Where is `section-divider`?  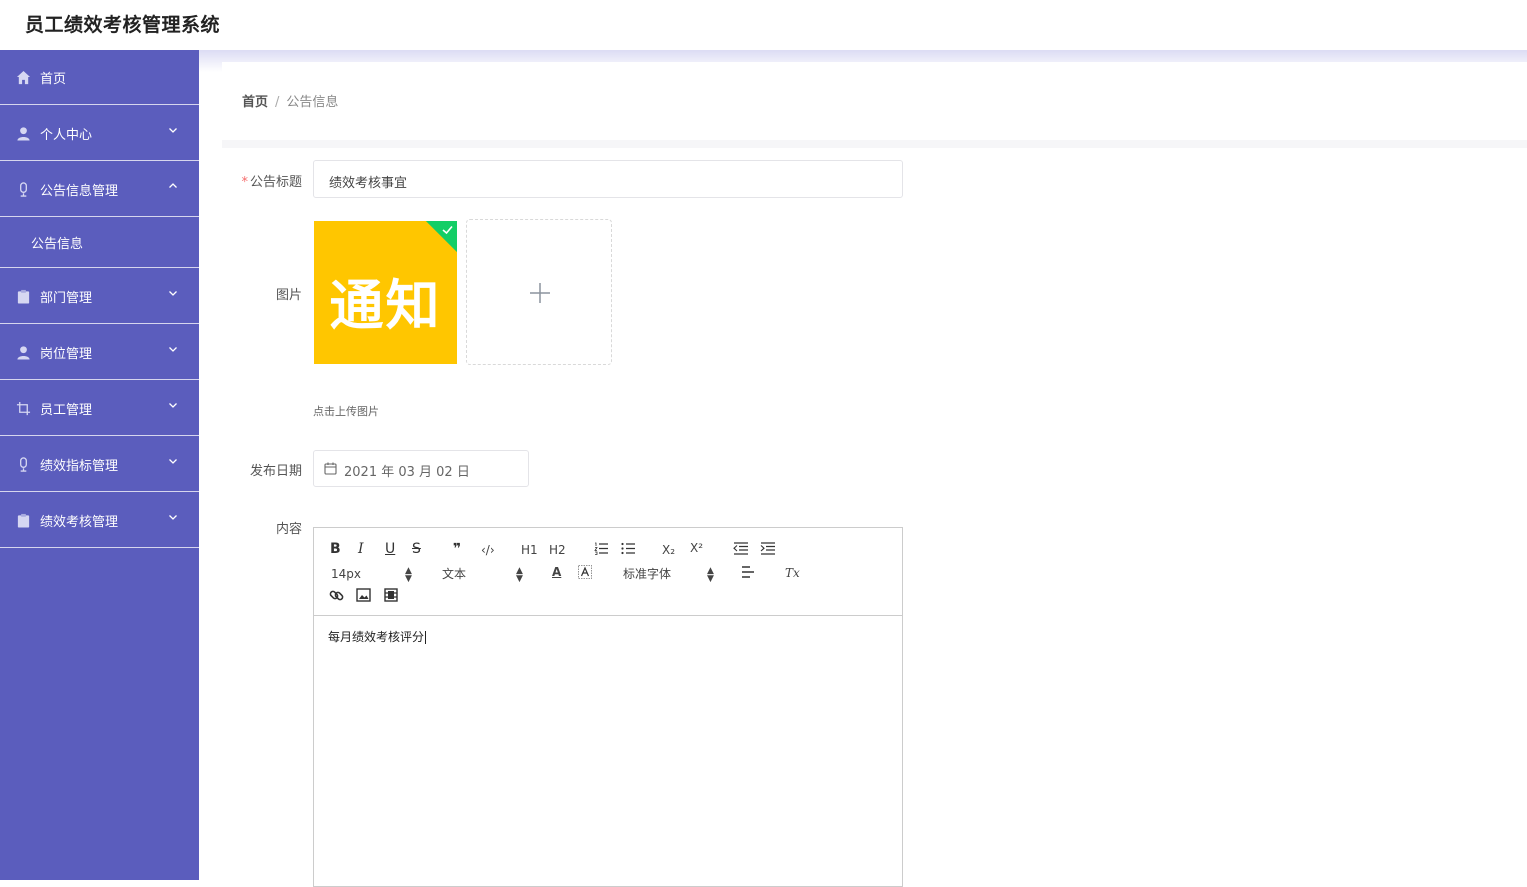
section-divider is located at coordinates (874, 144).